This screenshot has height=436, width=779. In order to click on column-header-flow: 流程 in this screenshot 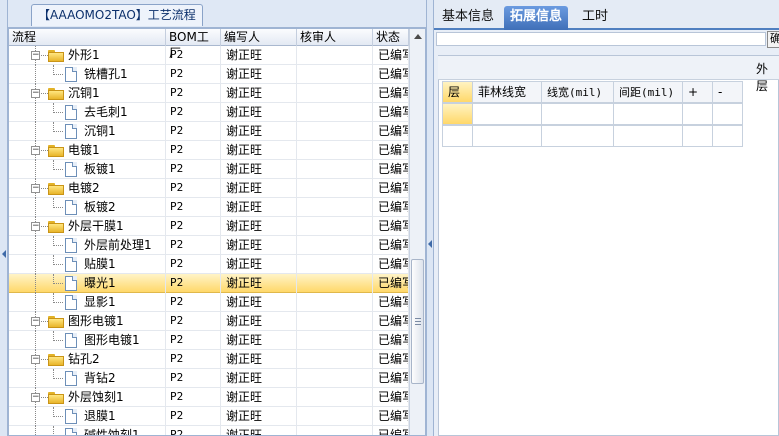, I will do `click(87, 37)`.